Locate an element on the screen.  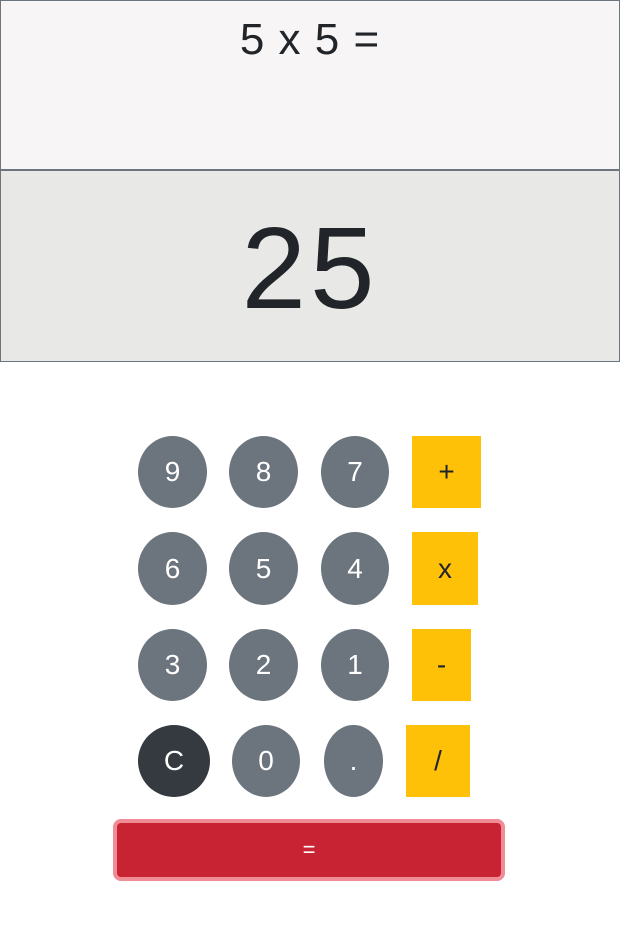
key-4: 4 is located at coordinates (355, 568).